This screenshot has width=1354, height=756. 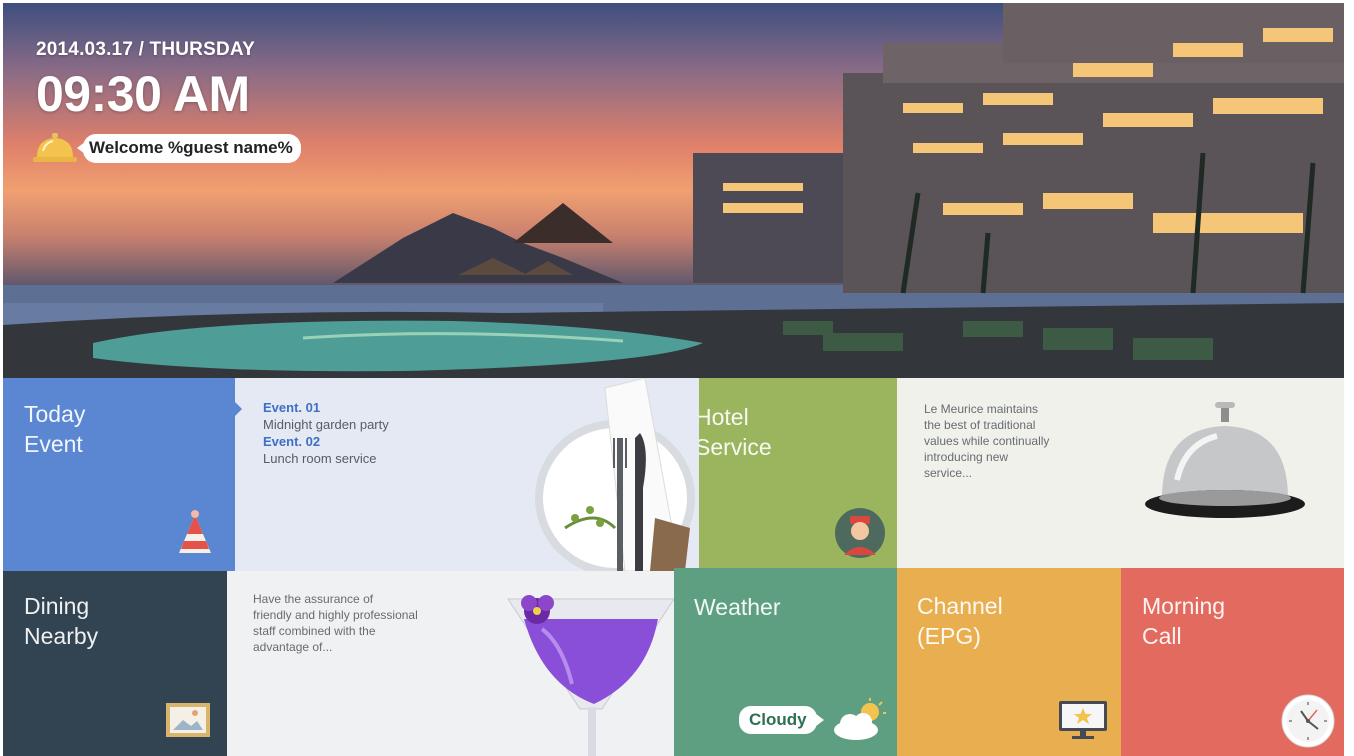 What do you see at coordinates (314, 631) in the screenshot?
I see `desc-line: staff combined with the` at bounding box center [314, 631].